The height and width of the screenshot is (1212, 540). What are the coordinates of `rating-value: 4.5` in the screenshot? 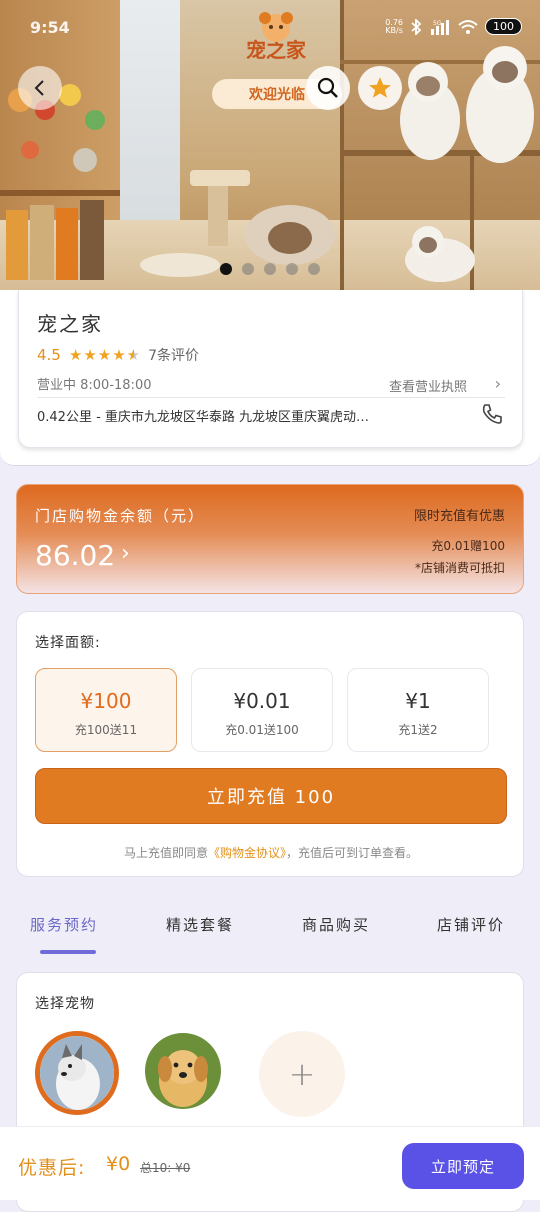 It's located at (49, 355).